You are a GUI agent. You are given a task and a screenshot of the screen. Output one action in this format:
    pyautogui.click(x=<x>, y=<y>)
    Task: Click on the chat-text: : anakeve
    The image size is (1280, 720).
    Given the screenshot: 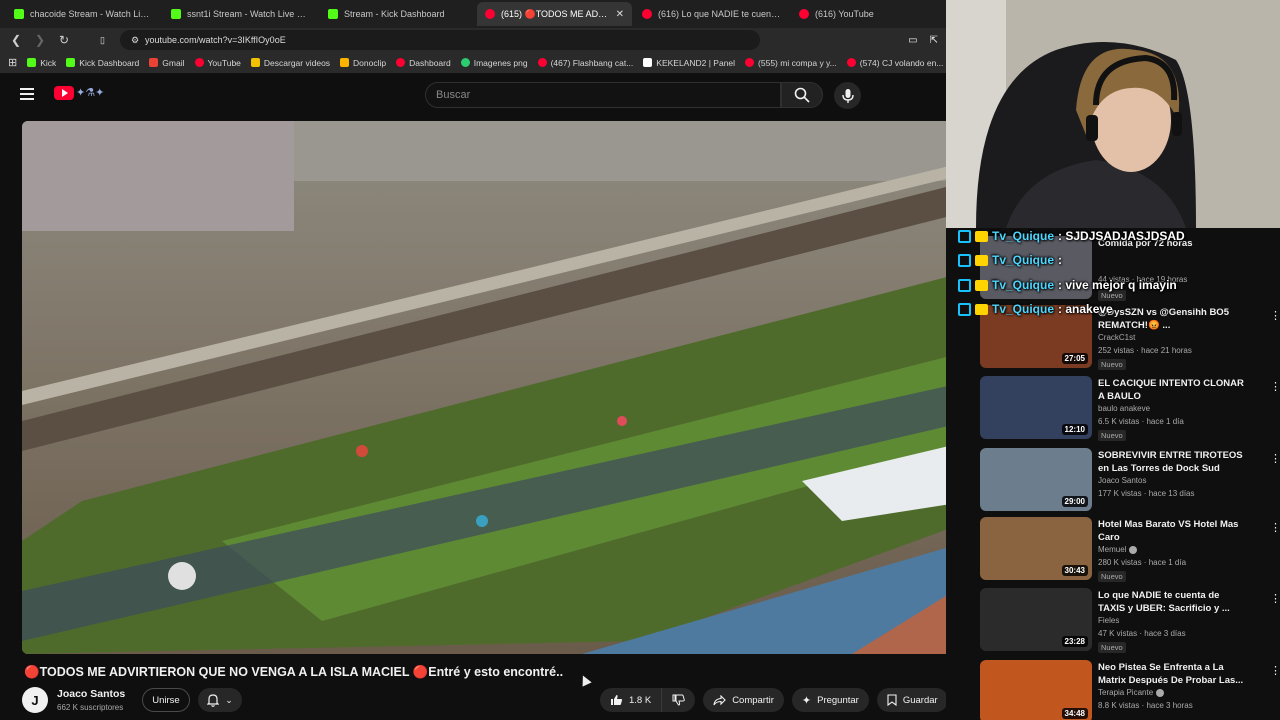 What is the action you would take?
    pyautogui.click(x=1085, y=309)
    